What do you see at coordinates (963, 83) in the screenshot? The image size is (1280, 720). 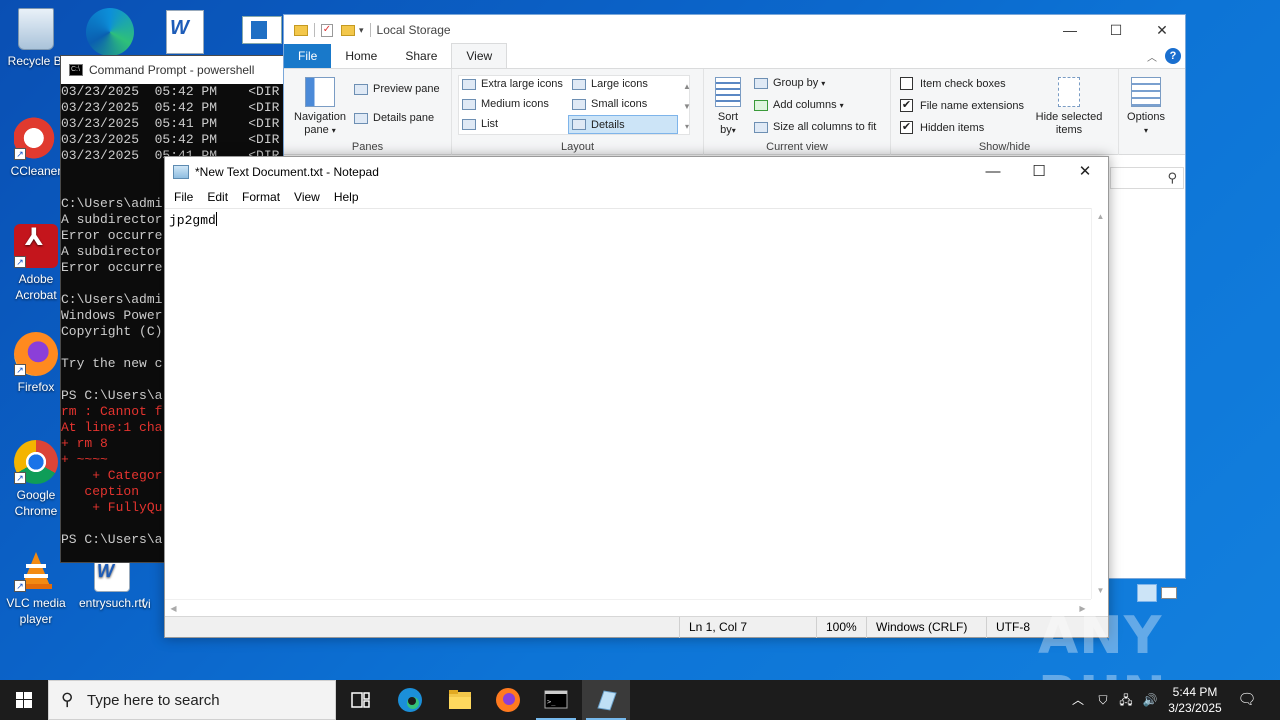 I see `checkbox-label: Item check boxes` at bounding box center [963, 83].